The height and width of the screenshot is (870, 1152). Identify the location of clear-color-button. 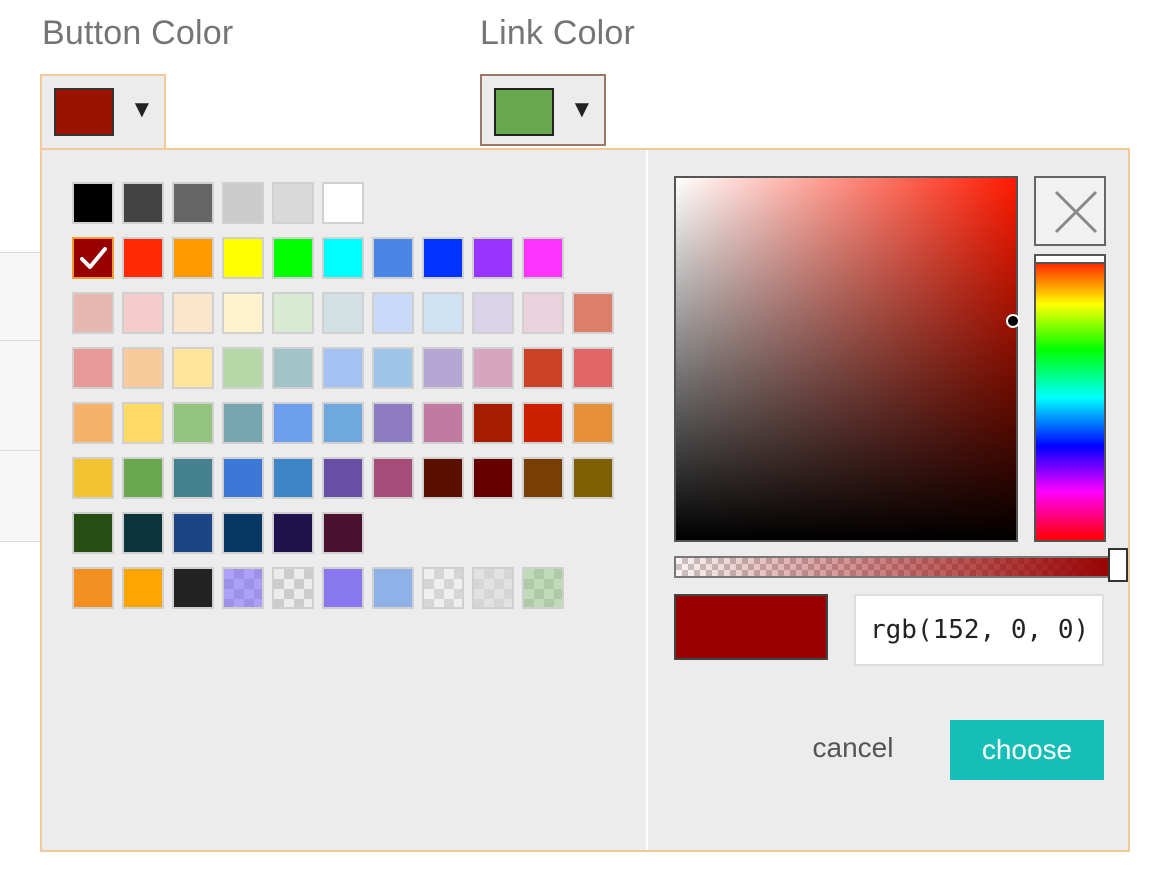
(1070, 211).